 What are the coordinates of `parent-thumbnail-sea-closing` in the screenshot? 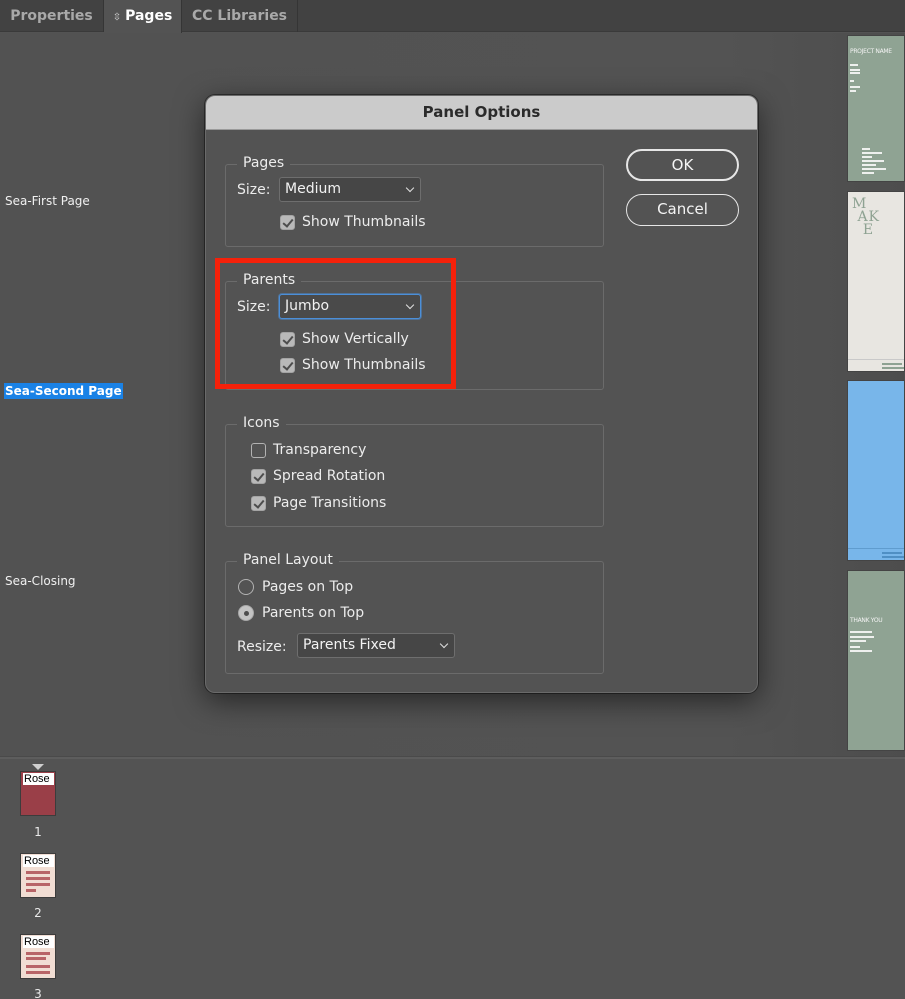 It's located at (876, 470).